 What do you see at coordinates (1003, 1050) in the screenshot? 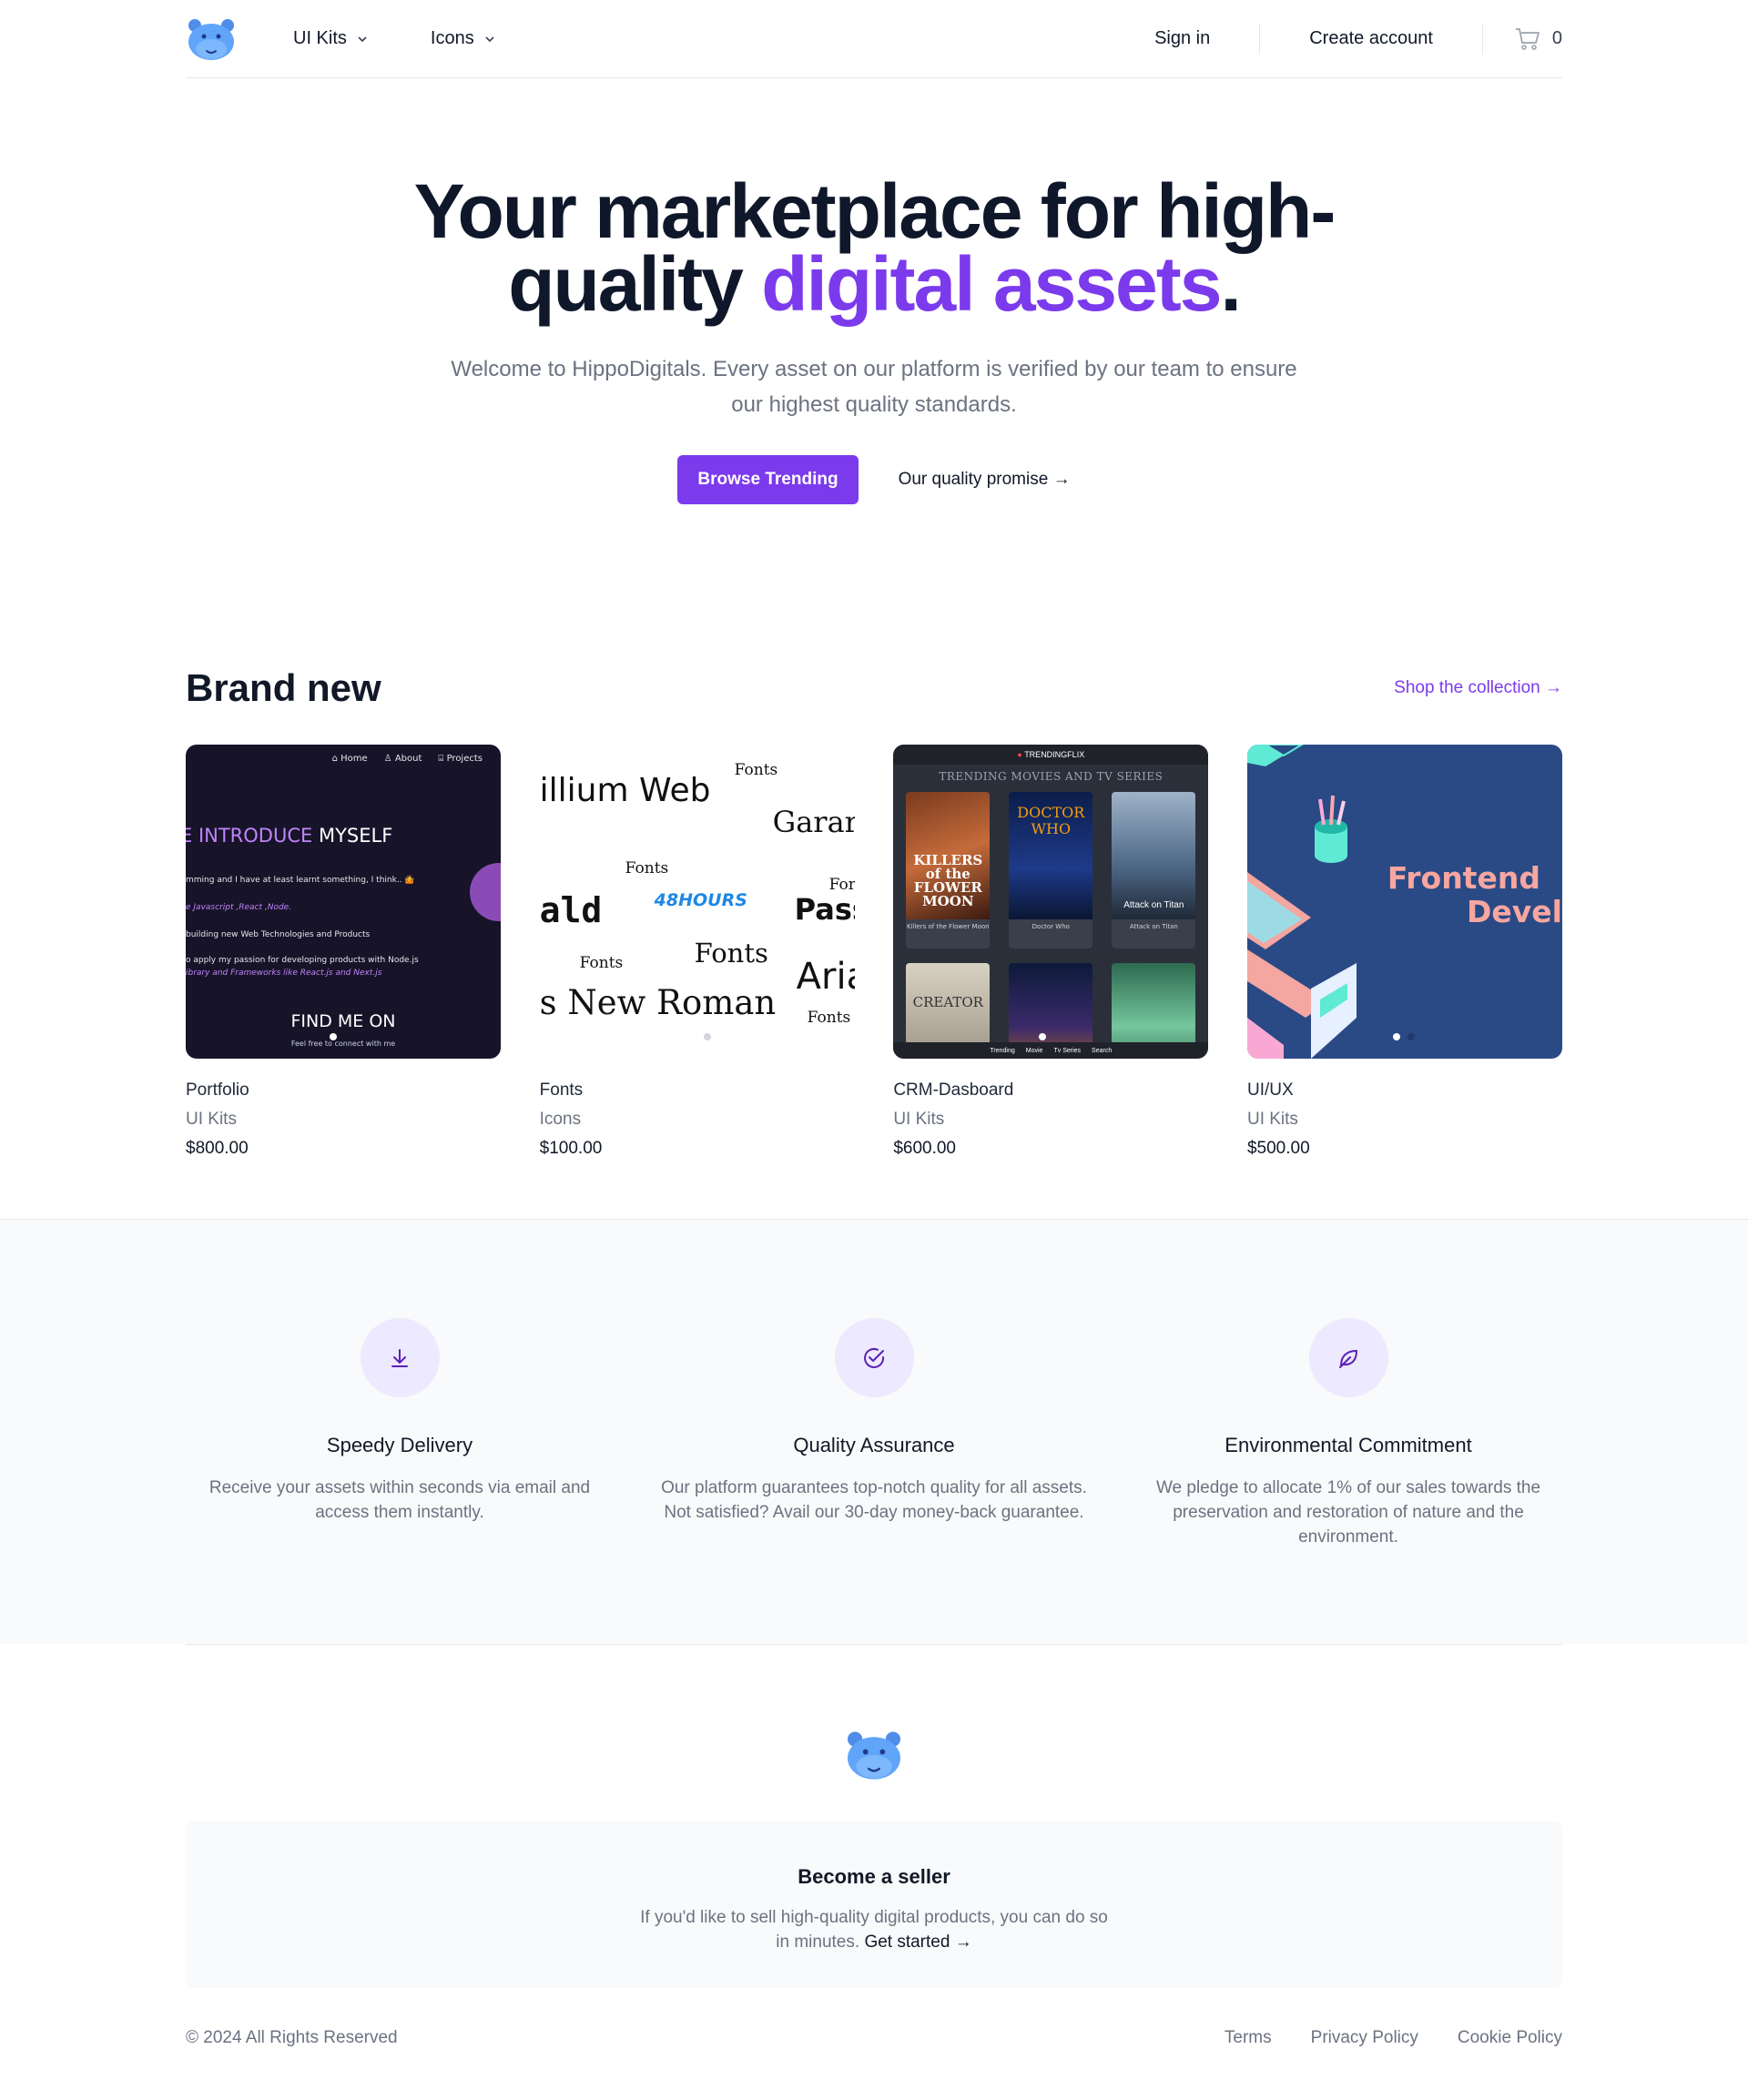
I see `thumb-tab: Trending` at bounding box center [1003, 1050].